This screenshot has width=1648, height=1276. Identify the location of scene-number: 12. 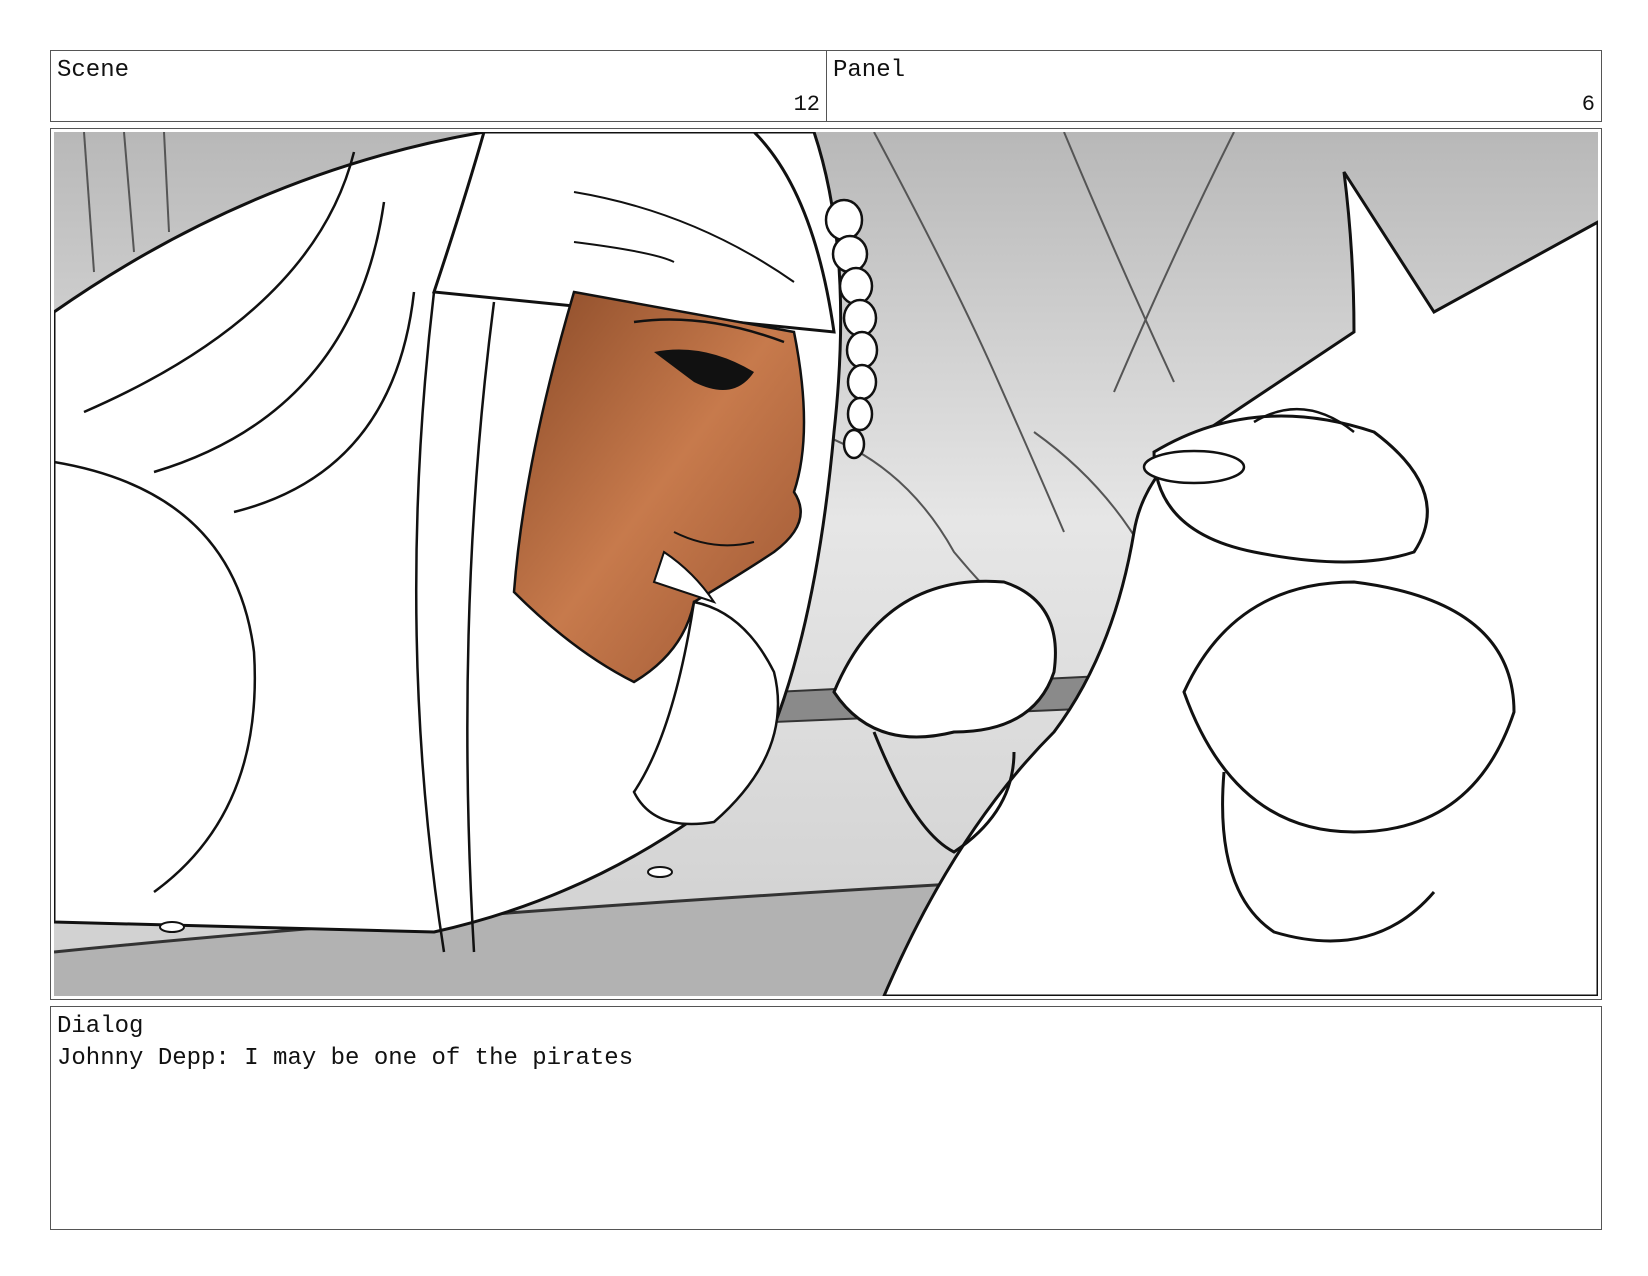
(806, 104).